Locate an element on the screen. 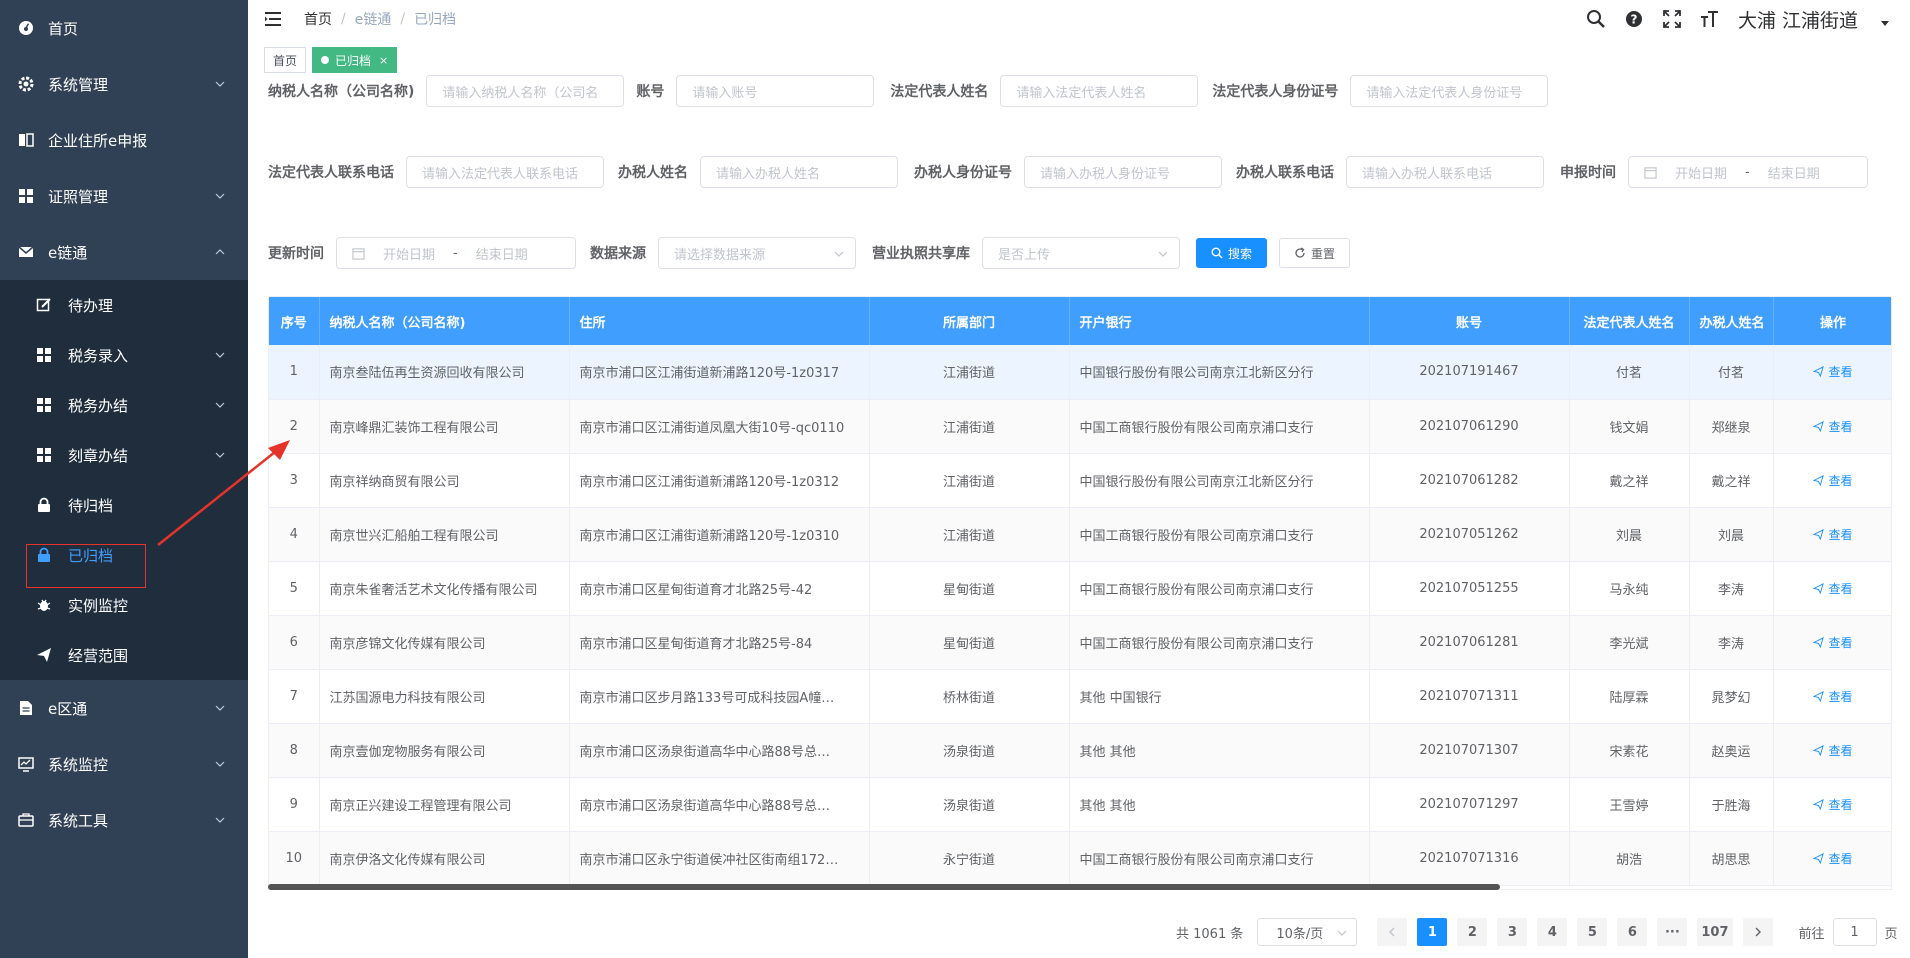  column-header: 纳税人名称（公司名称) is located at coordinates (444, 321).